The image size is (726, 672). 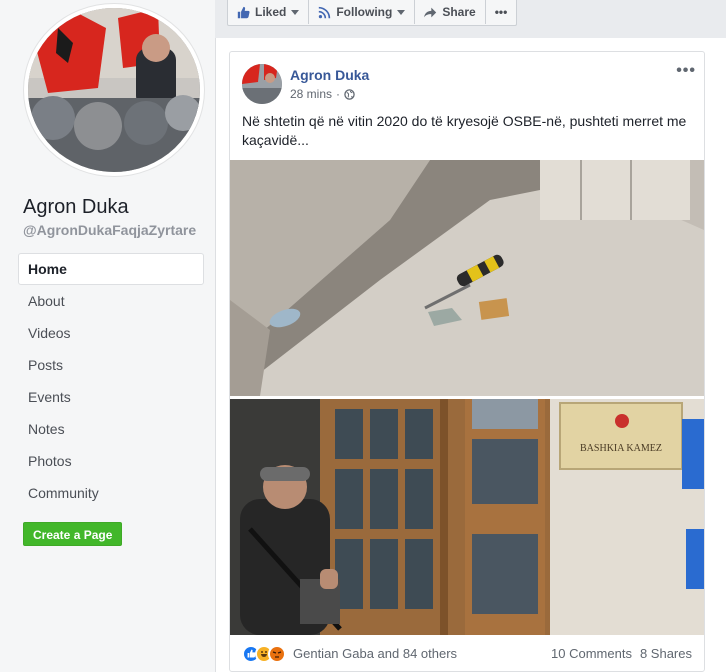 I want to click on share-arrow-icon, so click(x=430, y=12).